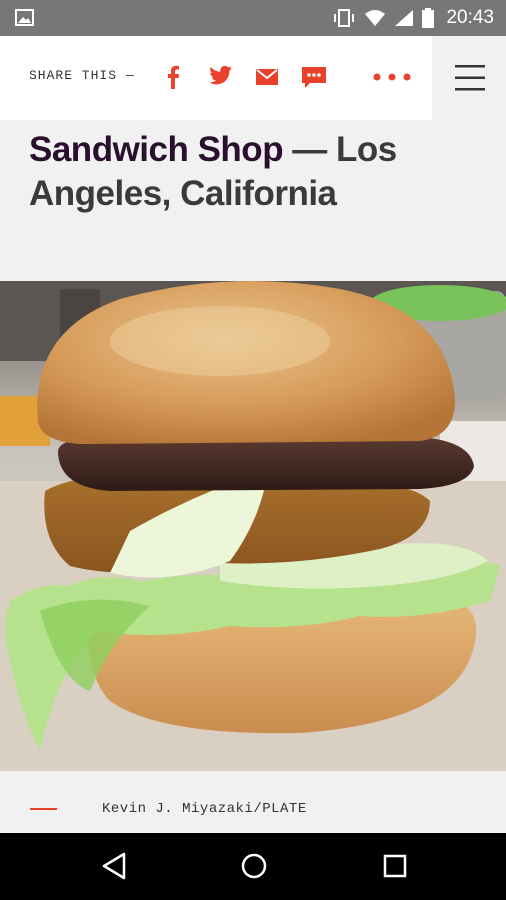 This screenshot has height=900, width=506. I want to click on photo-credit: Kevin J. Miyazaki/PLATE, so click(204, 809).